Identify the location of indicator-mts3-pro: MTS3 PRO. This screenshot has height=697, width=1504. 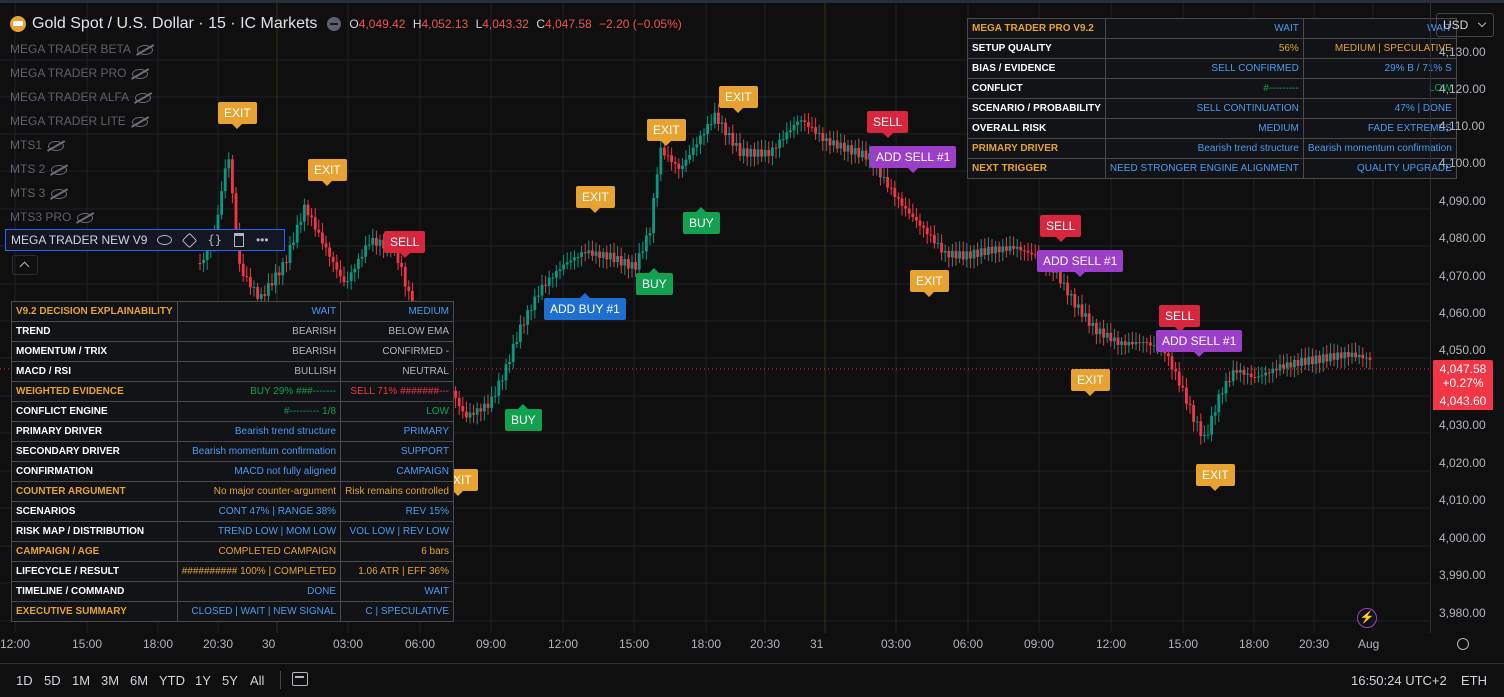
(52, 217).